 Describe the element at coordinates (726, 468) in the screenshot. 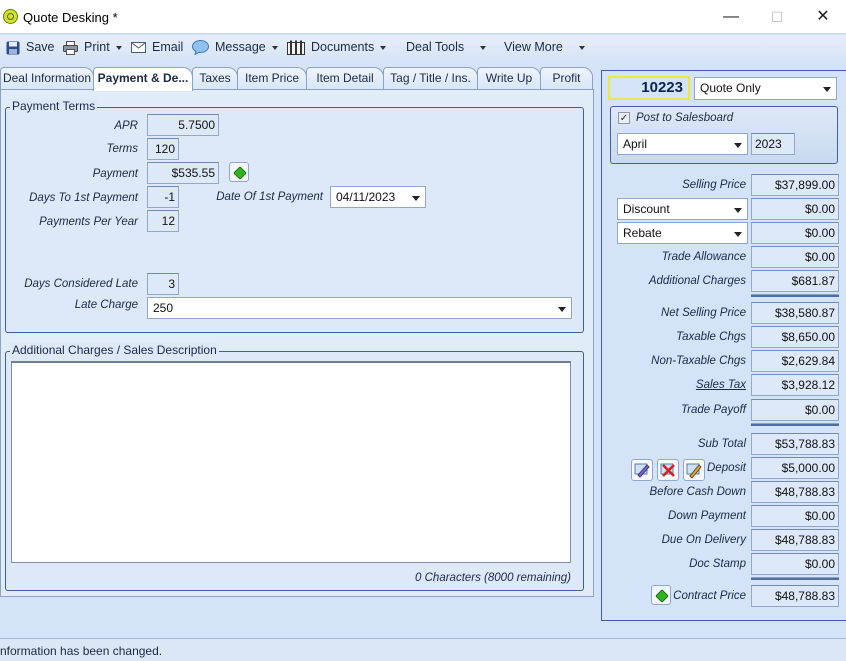

I see `deposit-label: Deposit` at that location.